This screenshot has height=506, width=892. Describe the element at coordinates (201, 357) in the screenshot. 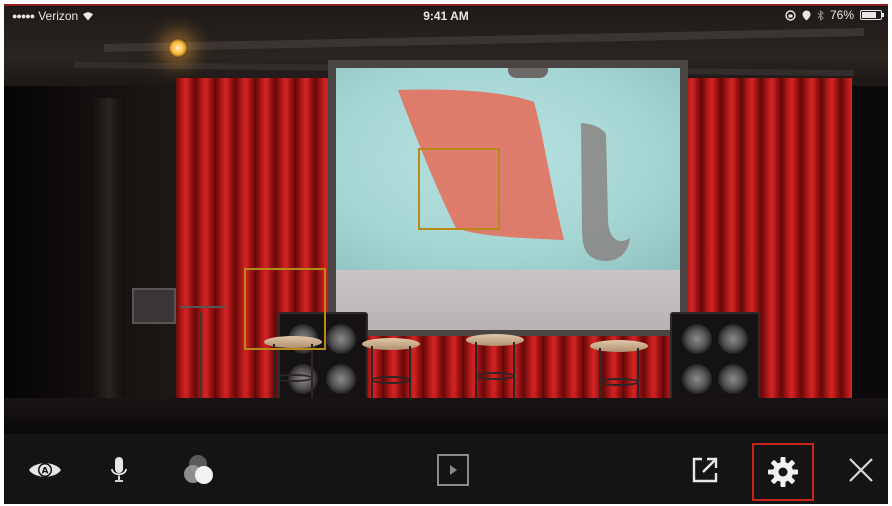

I see `mic-stand` at that location.